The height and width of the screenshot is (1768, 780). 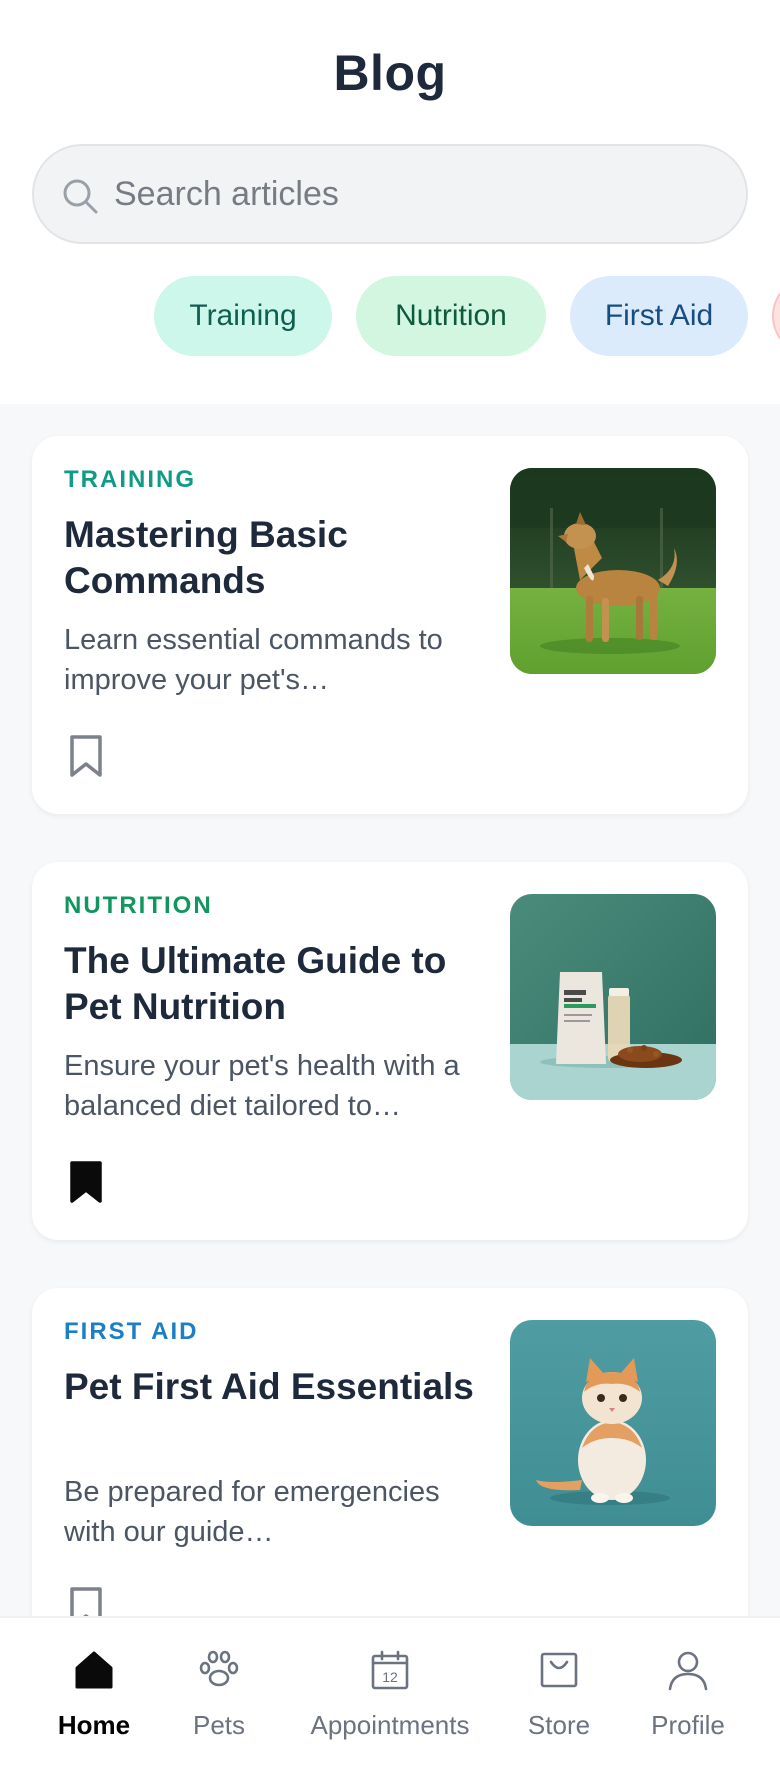 What do you see at coordinates (80, 196) in the screenshot?
I see `search-icon` at bounding box center [80, 196].